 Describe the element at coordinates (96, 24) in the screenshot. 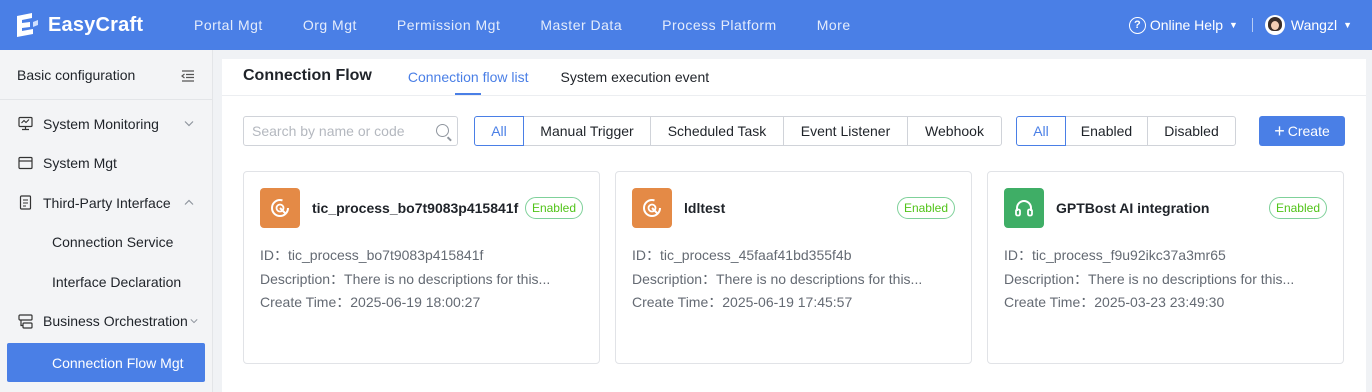

I see `app-name: EasyCraft` at that location.